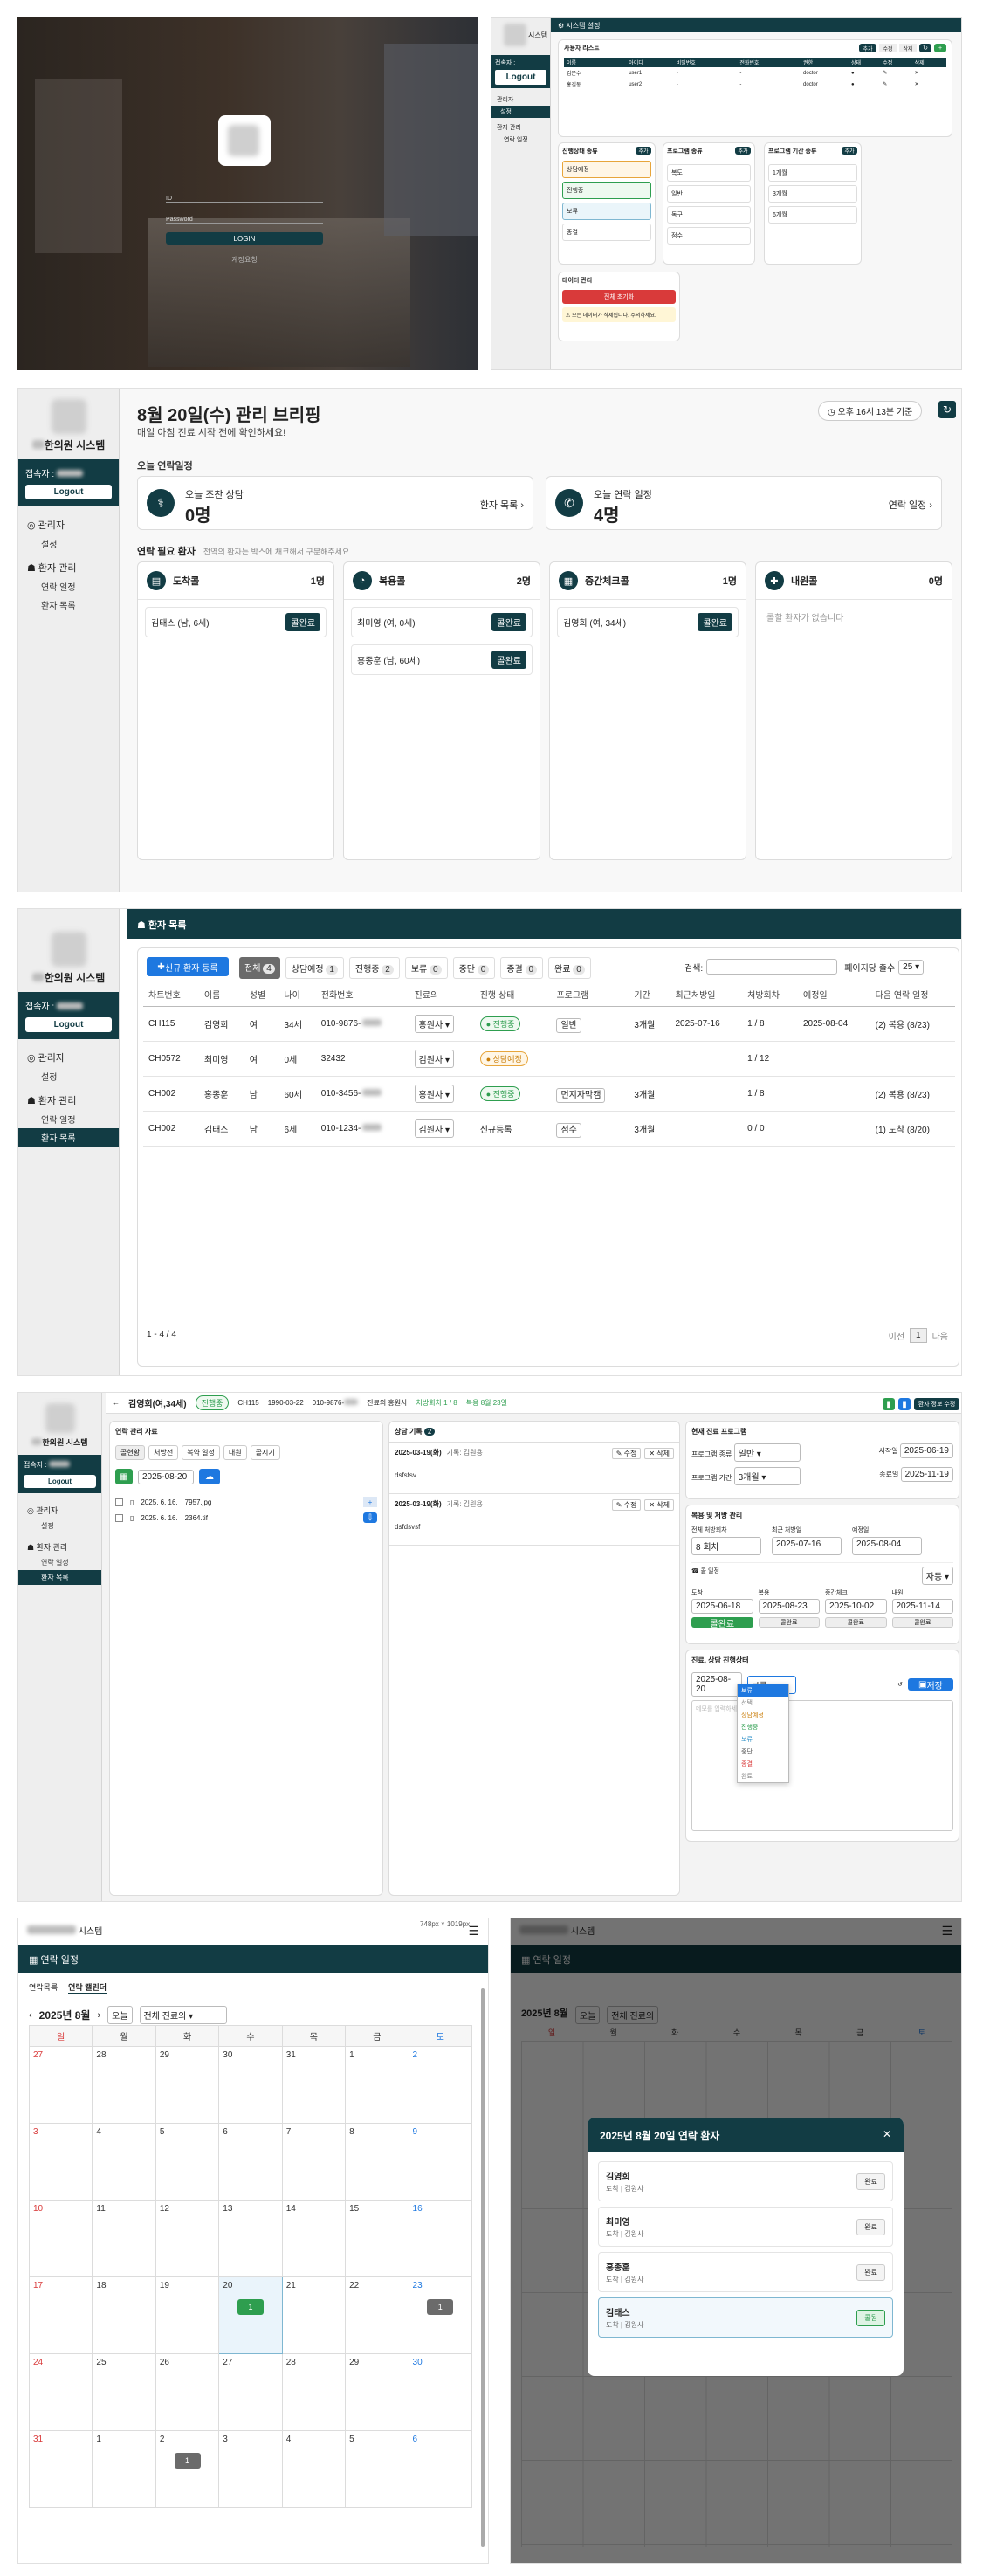 The image size is (983, 2576). Describe the element at coordinates (244, 238) in the screenshot. I see `login-button: LOGIN` at that location.